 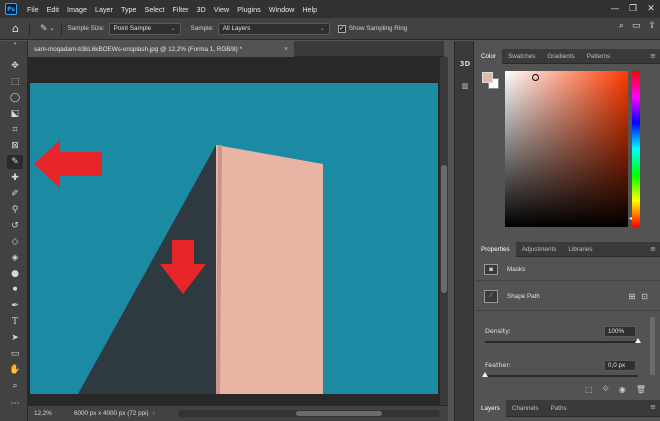 I want to click on vector-mask-icon: ⟋, so click(x=491, y=296).